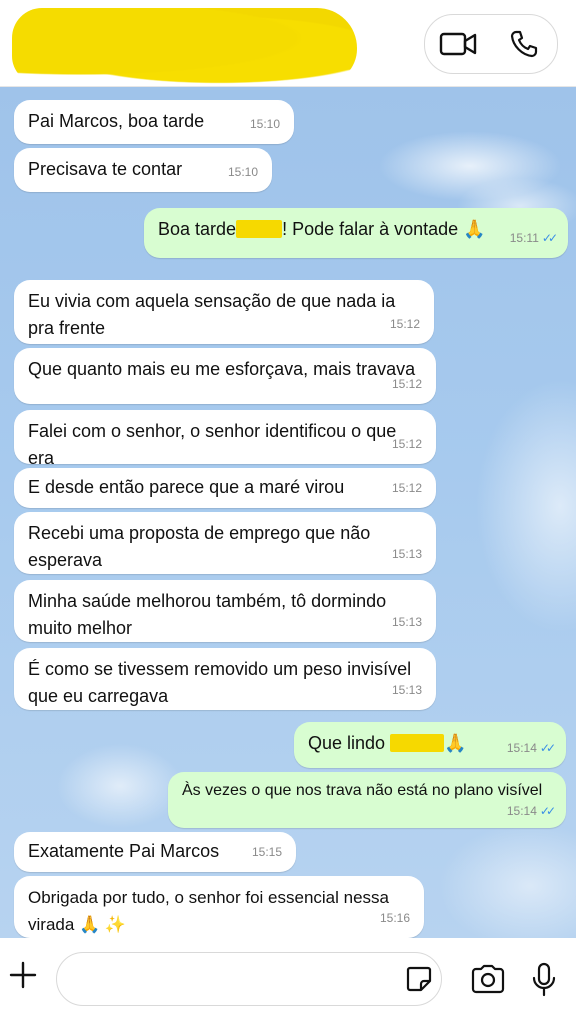 The image size is (576, 1024). Describe the element at coordinates (186, 487) in the screenshot. I see `message-text: E desde então parece que a maré virou` at that location.